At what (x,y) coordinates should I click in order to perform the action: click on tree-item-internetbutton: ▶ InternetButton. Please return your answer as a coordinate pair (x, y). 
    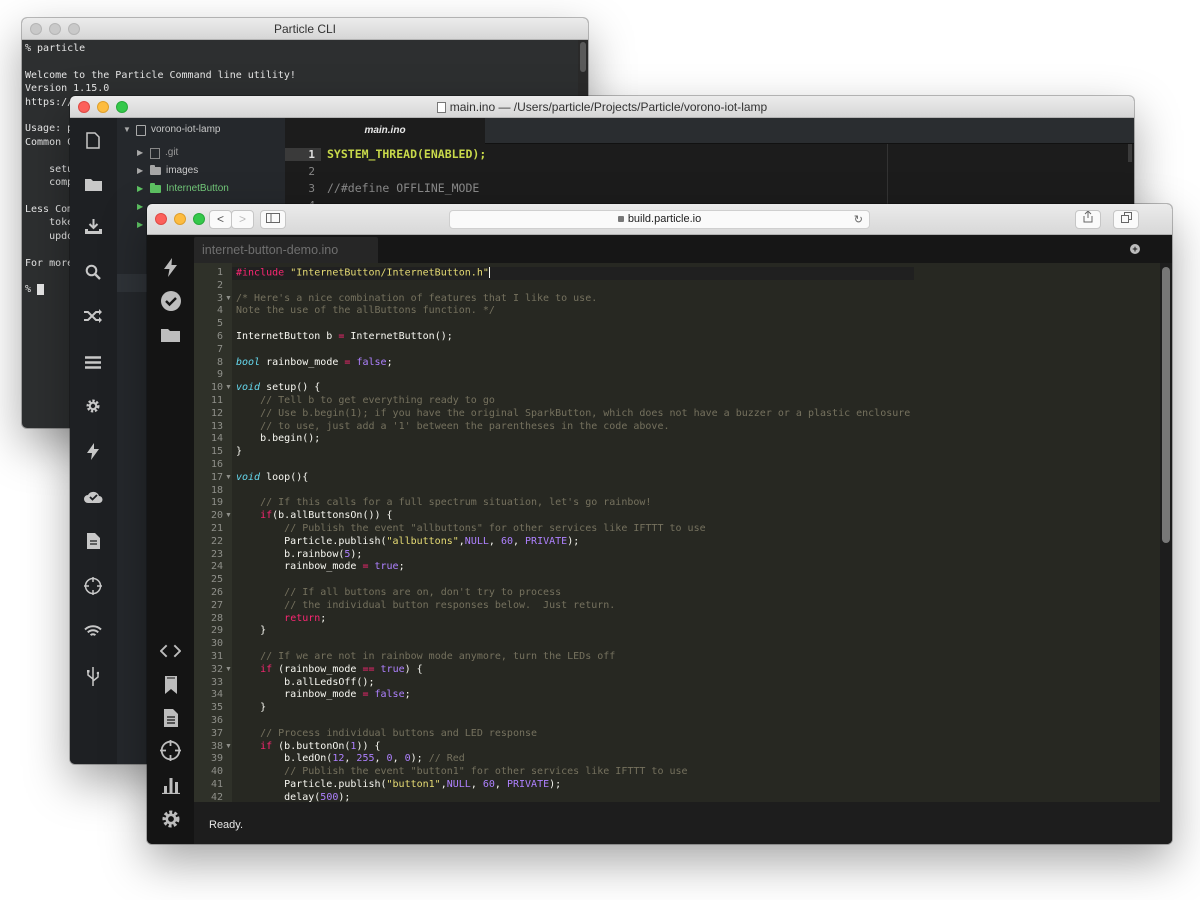
    Looking at the image, I should click on (183, 189).